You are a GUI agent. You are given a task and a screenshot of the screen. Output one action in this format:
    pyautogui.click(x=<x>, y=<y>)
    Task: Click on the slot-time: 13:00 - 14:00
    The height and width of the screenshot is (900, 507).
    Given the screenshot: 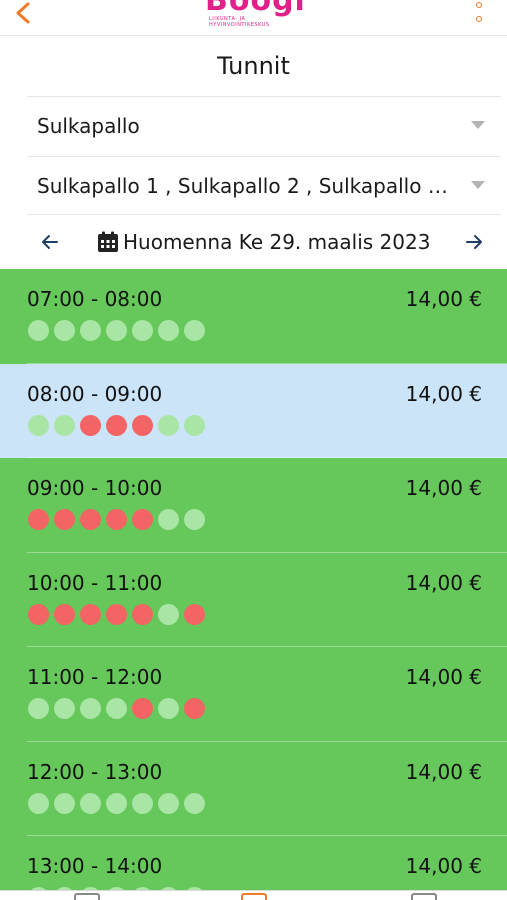 What is the action you would take?
    pyautogui.click(x=95, y=866)
    